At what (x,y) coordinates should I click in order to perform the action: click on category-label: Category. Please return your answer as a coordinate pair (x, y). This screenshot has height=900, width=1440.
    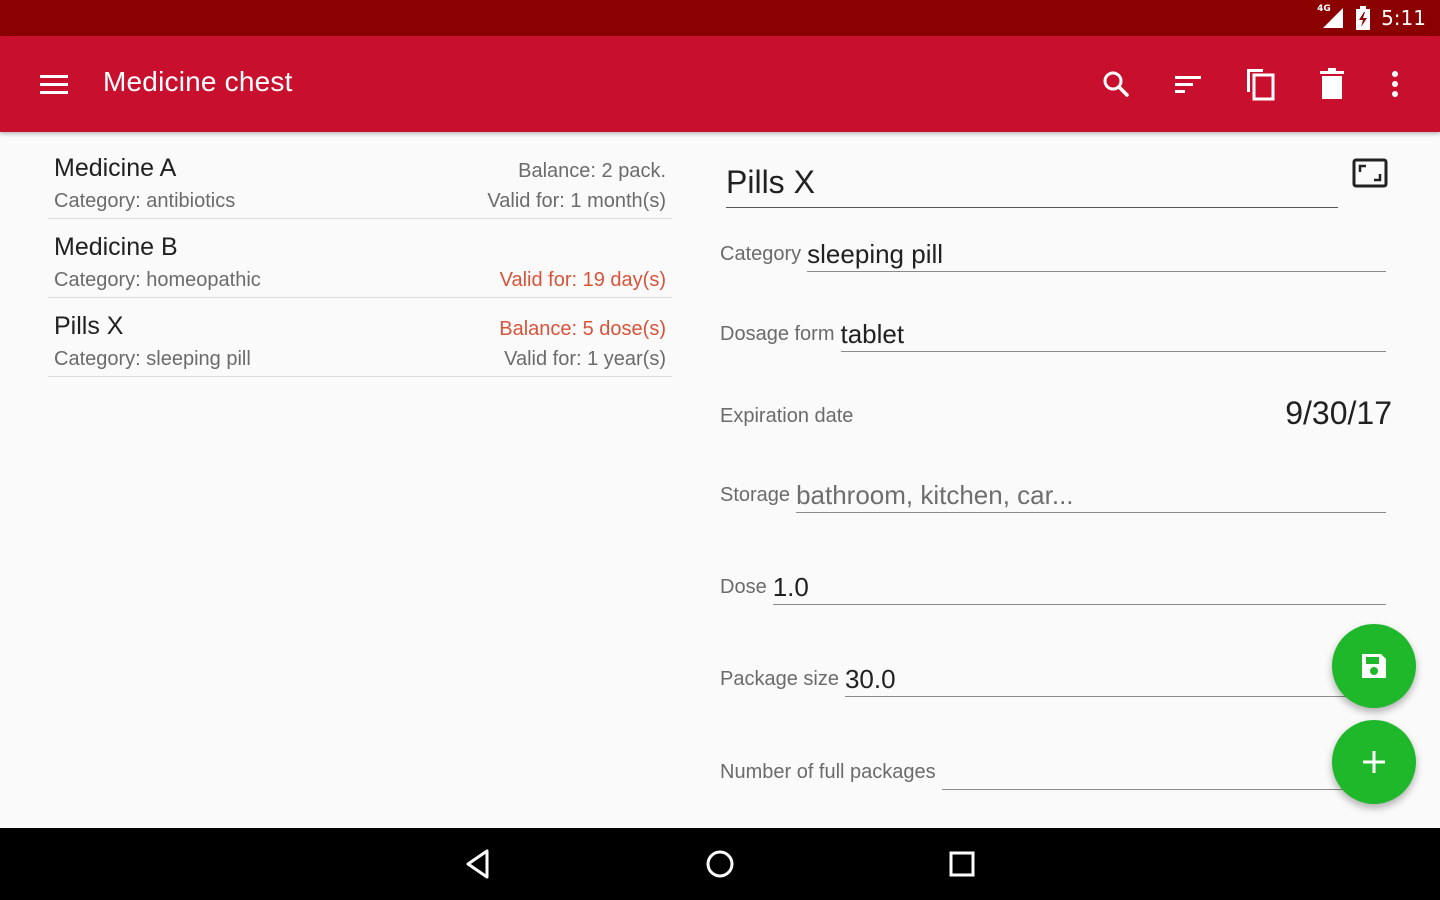
    Looking at the image, I should click on (761, 254).